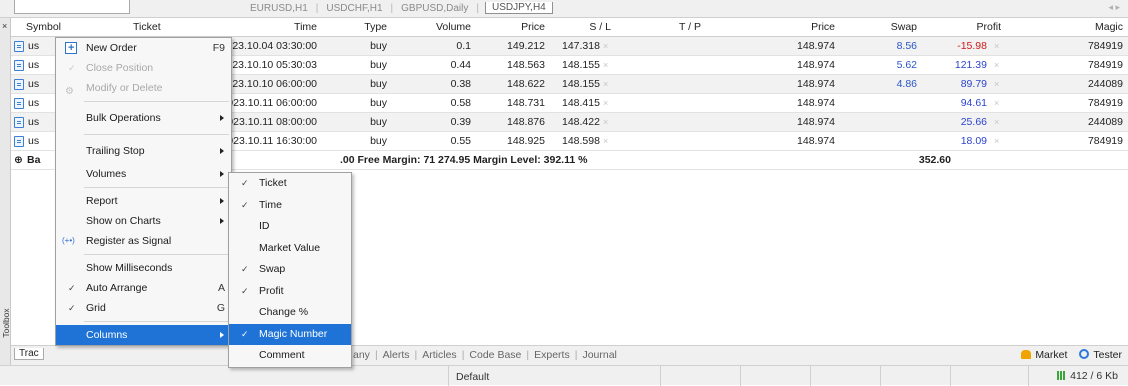 Image resolution: width=1128 pixels, height=386 pixels. Describe the element at coordinates (274, 27) in the screenshot. I see `col-time: Time` at that location.